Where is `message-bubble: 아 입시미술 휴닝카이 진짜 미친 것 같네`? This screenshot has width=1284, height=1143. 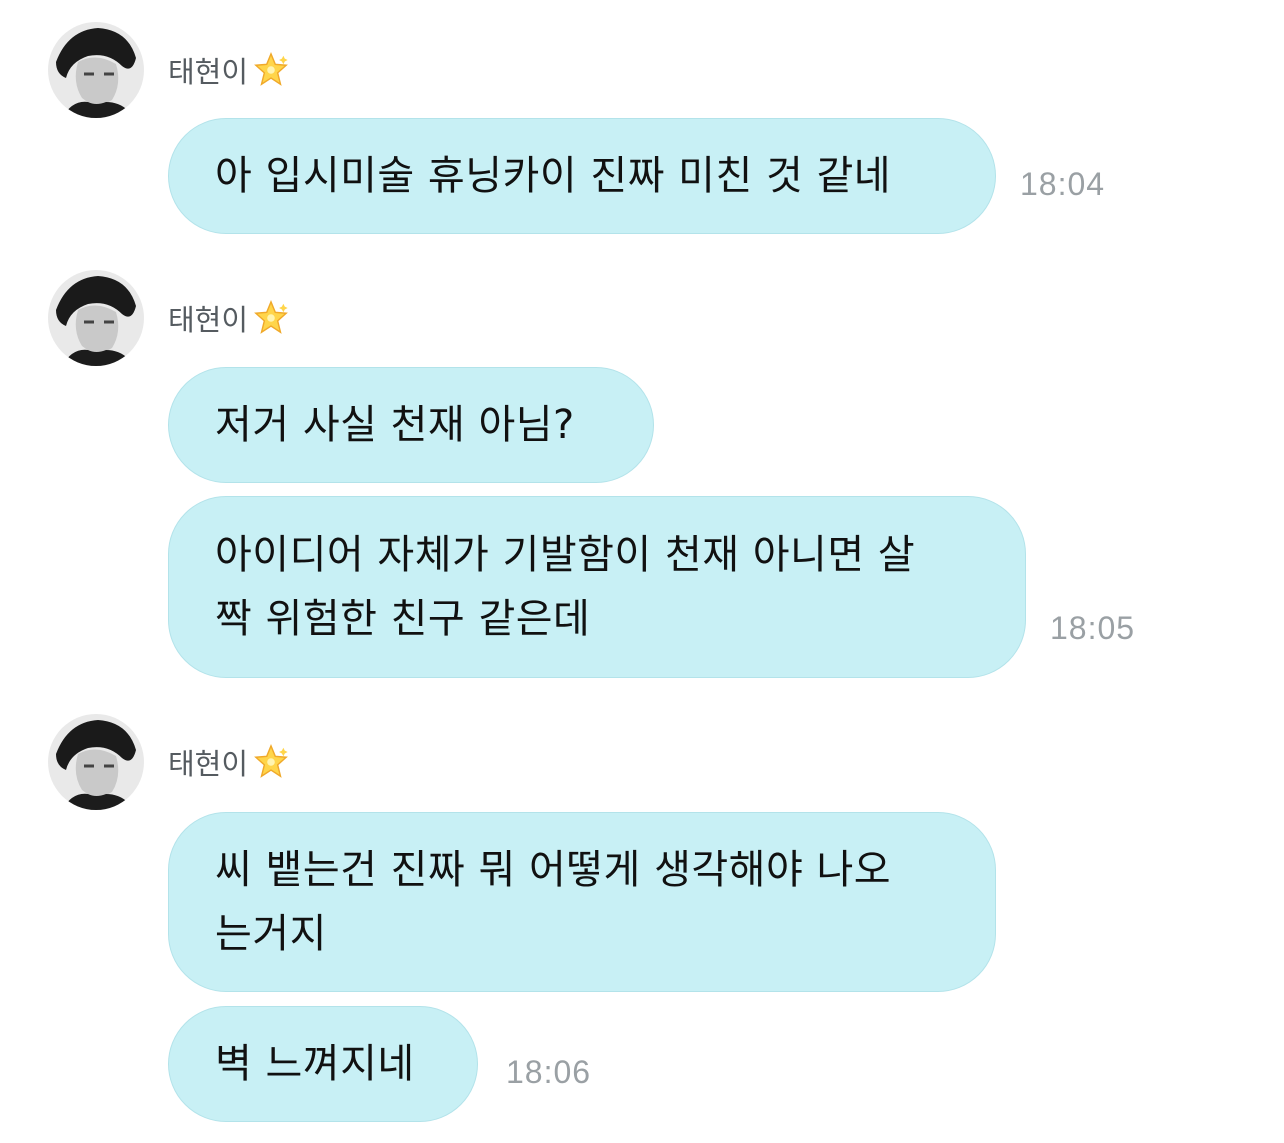
message-bubble: 아 입시미술 휴닝카이 진짜 미친 것 같네 is located at coordinates (582, 176).